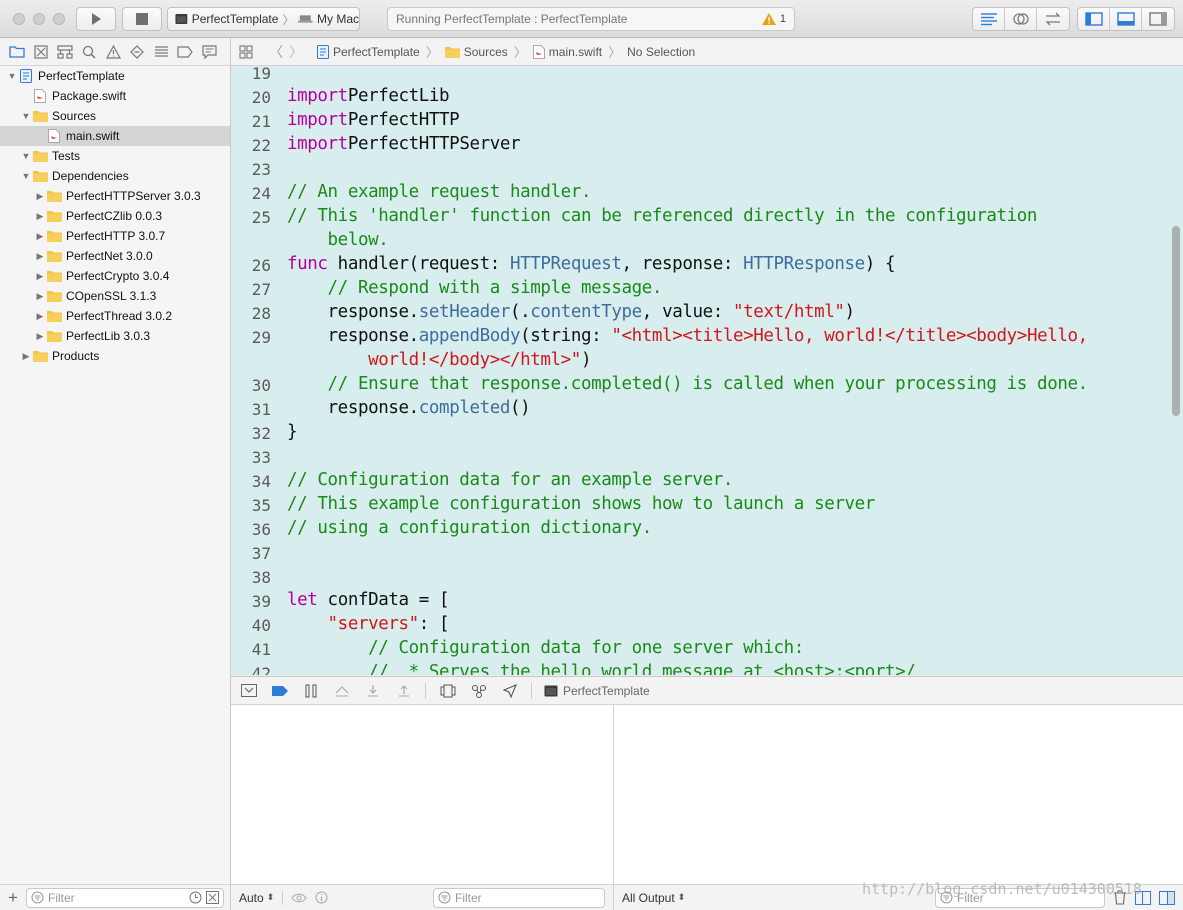  Describe the element at coordinates (115, 176) in the screenshot. I see `tree-item: ▼ Dependencies` at that location.